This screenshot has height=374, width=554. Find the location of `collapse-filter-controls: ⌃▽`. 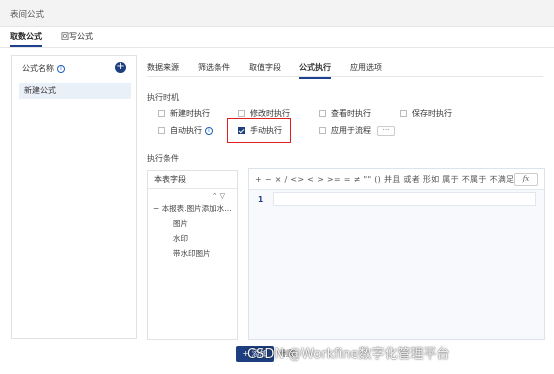

collapse-filter-controls: ⌃▽ is located at coordinates (219, 196).